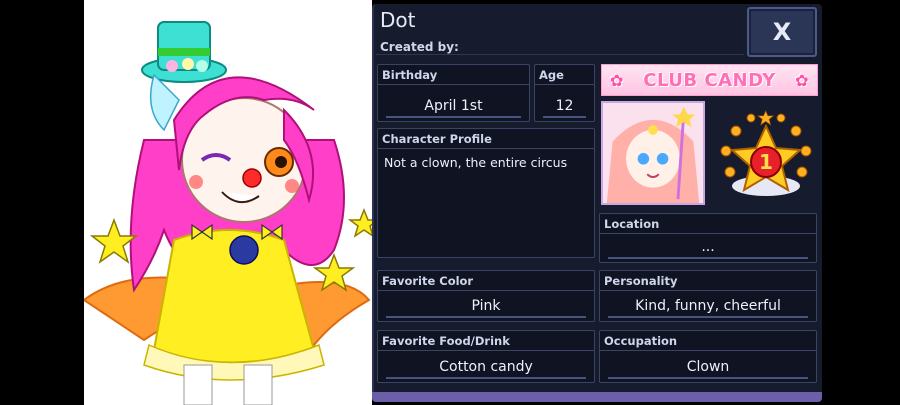  What do you see at coordinates (453, 93) in the screenshot?
I see `birthday-field: Birthday April 1st` at bounding box center [453, 93].